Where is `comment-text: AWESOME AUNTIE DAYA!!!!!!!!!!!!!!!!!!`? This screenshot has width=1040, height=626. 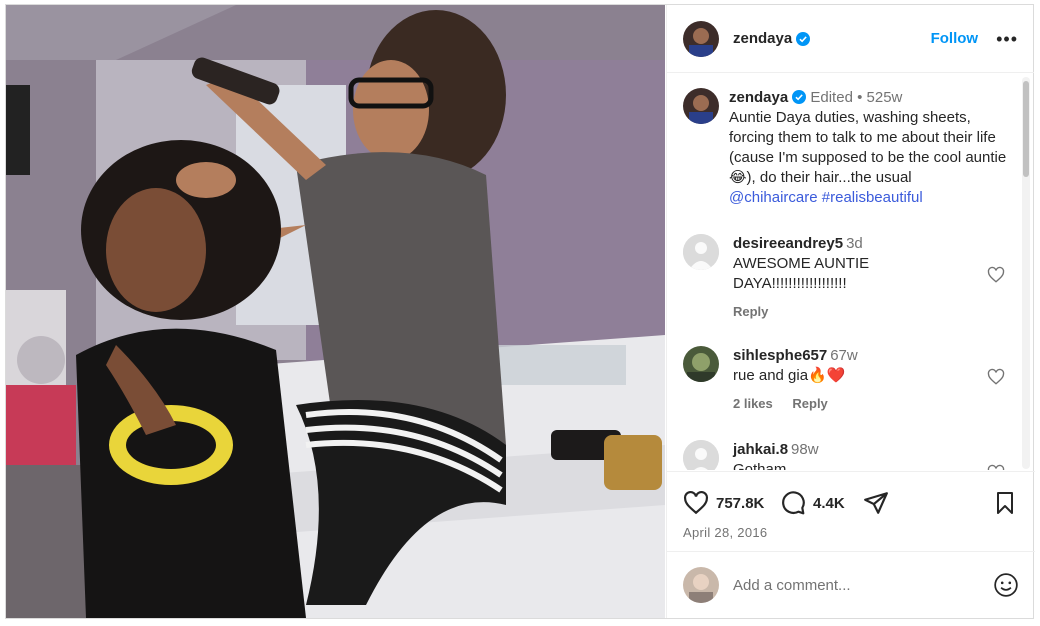 comment-text: AWESOME AUNTIE DAYA!!!!!!!!!!!!!!!!!! is located at coordinates (801, 273).